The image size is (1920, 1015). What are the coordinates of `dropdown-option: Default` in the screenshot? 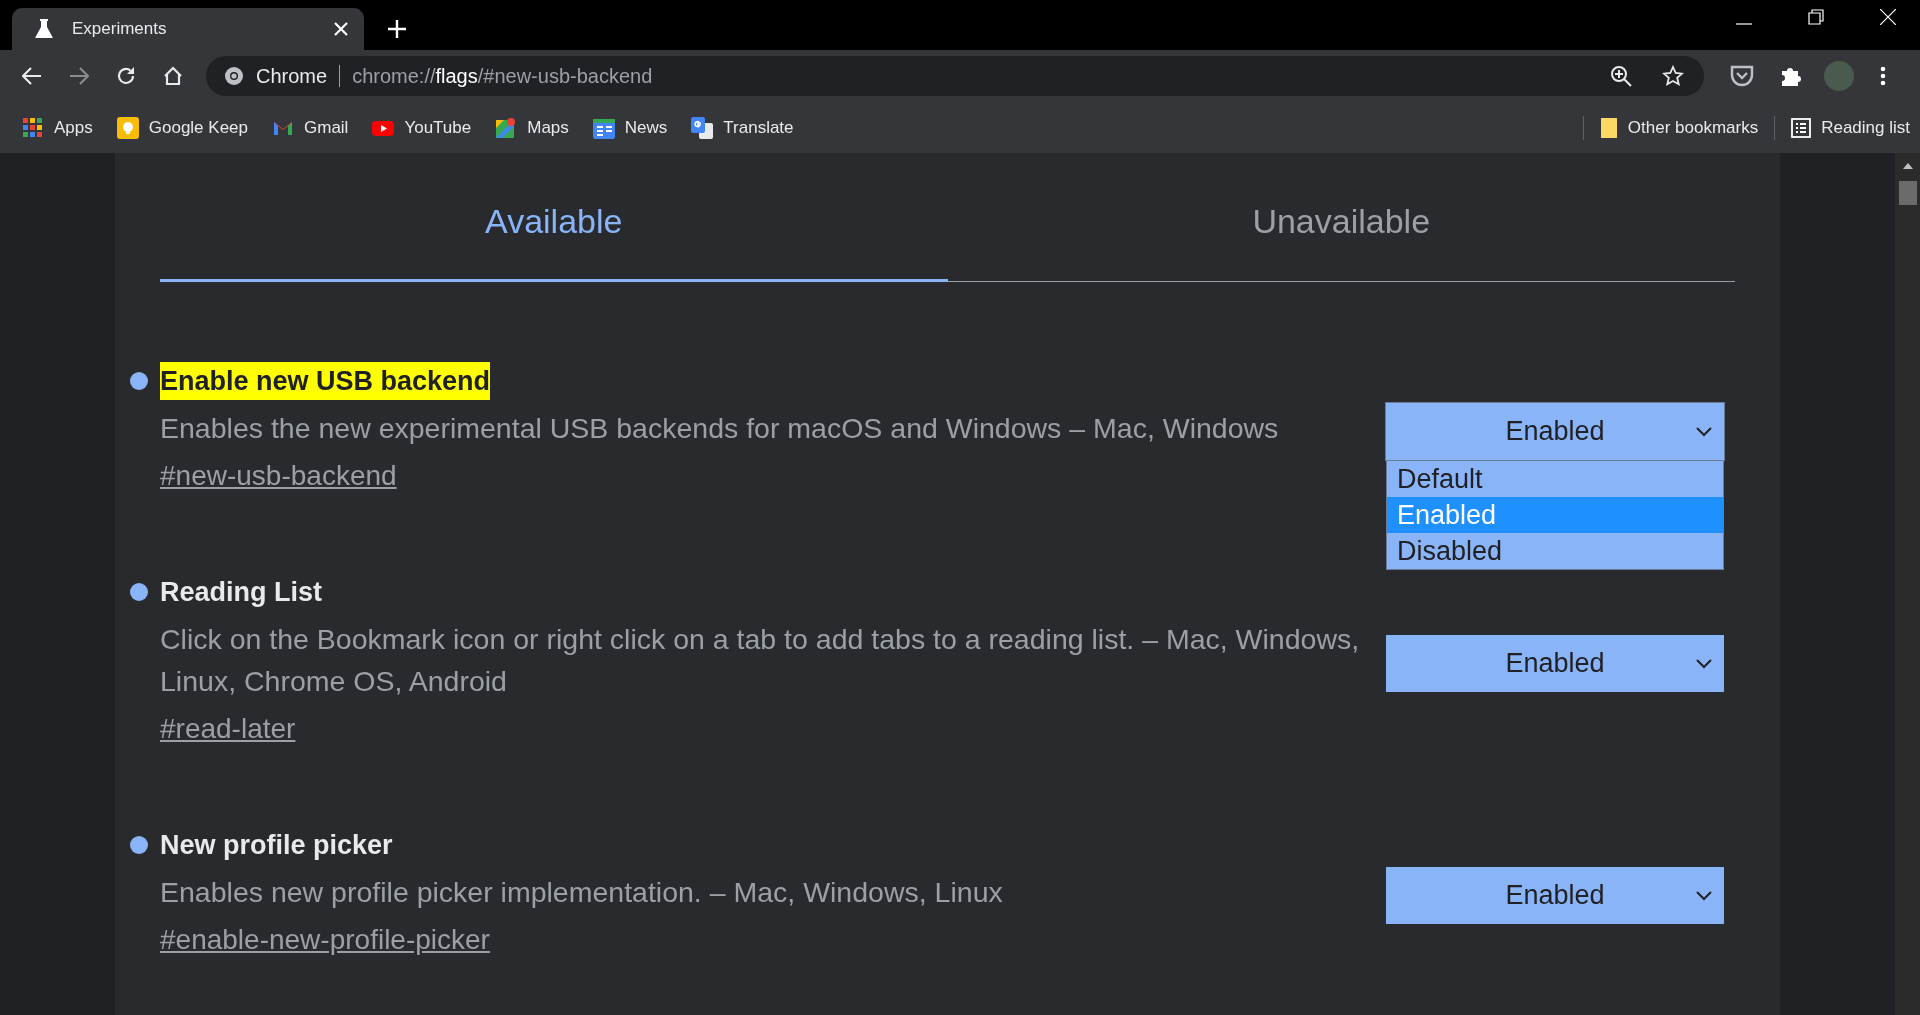 It's located at (1555, 478).